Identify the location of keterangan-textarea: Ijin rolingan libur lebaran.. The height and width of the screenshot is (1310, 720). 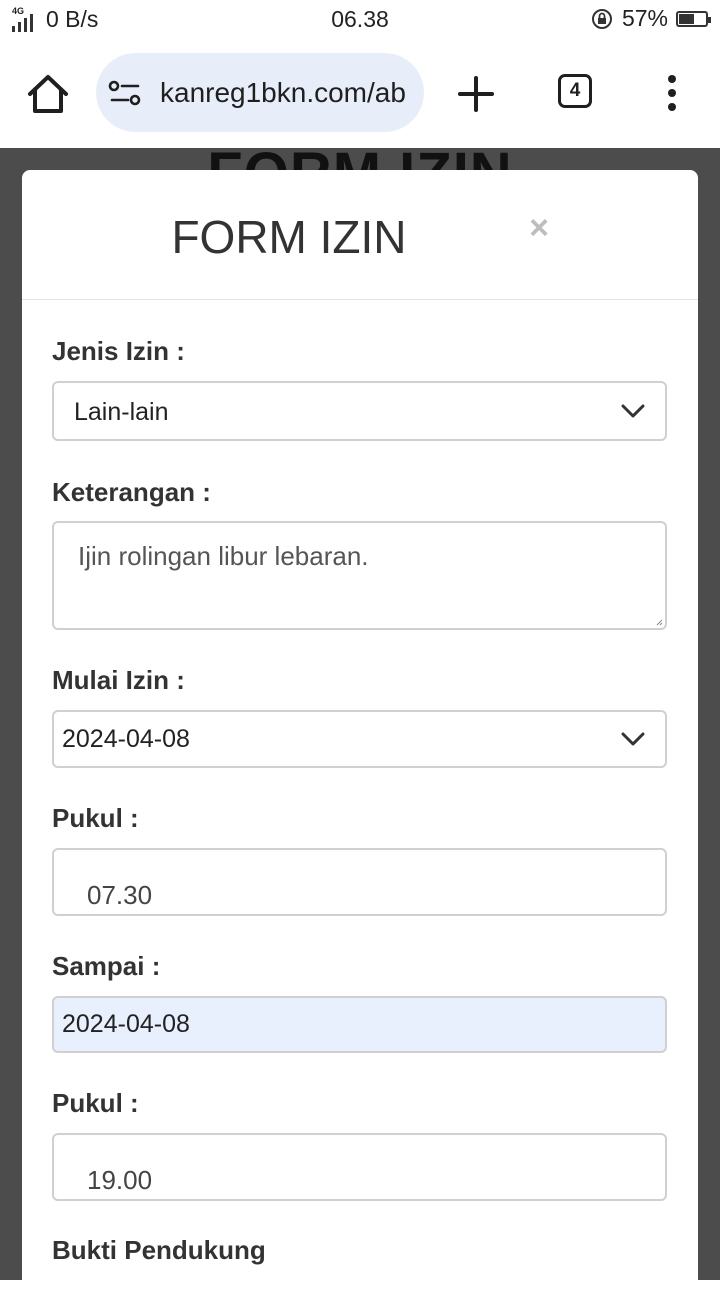
(359, 575).